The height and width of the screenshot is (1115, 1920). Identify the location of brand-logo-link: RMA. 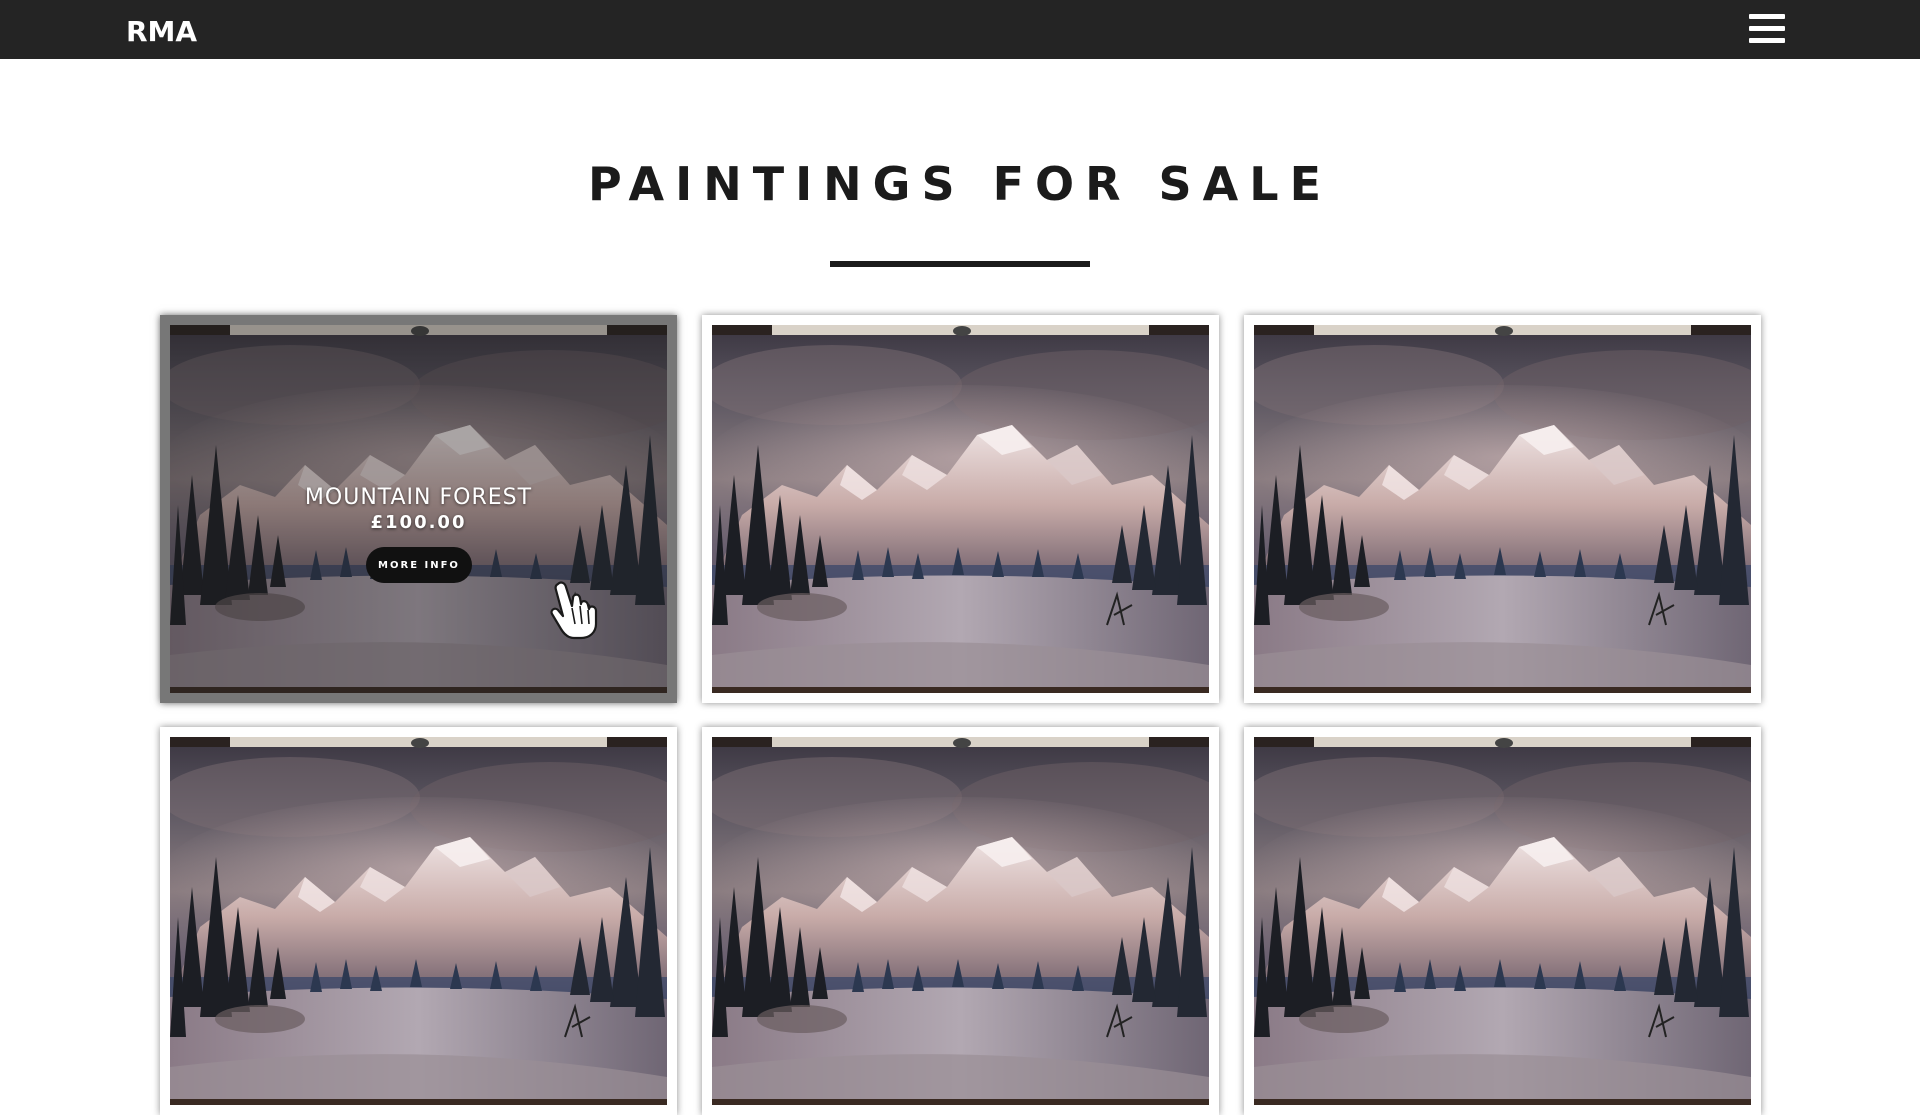
(161, 32).